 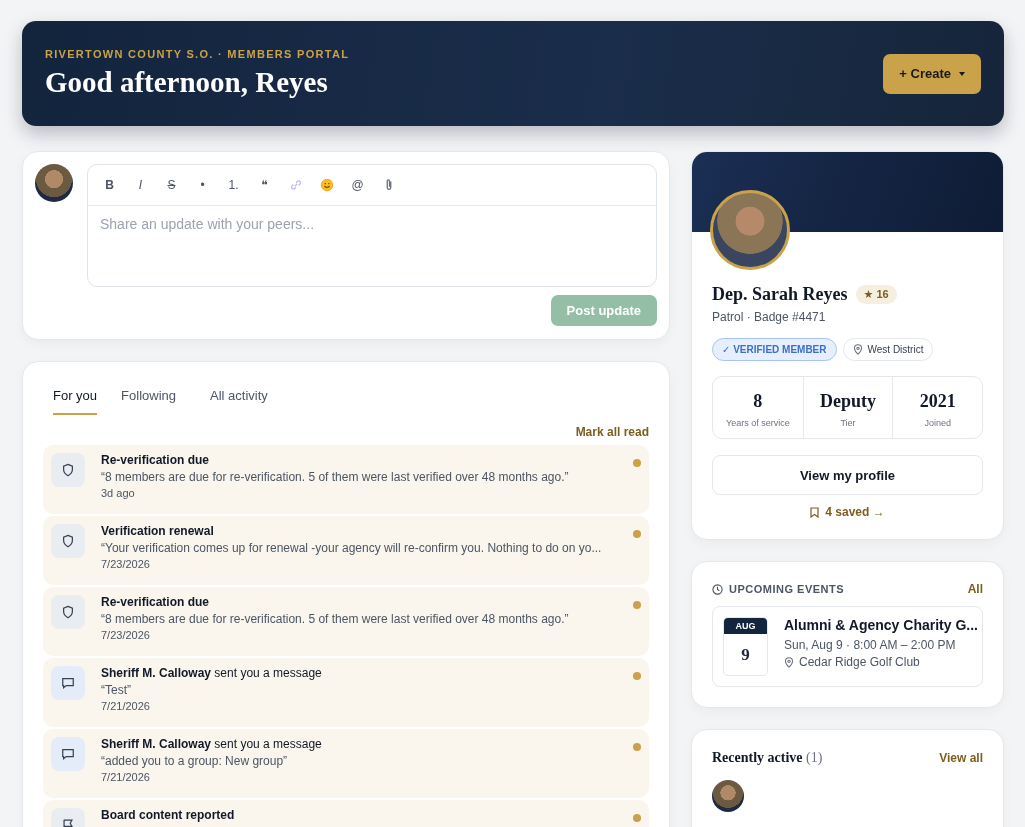 I want to click on event-item: AUG 9 Alumni & Agency Charity G... Sun, Aug 9 · 8:00 AM – 2:00 PM Cedar Ridge Golf Club, so click(x=847, y=646).